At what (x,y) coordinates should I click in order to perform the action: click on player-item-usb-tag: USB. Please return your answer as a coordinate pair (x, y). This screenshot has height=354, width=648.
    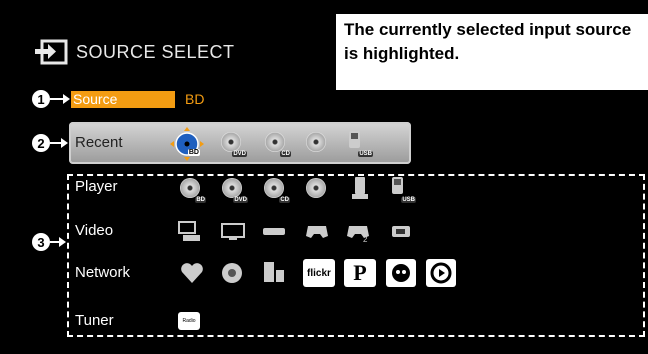
    Looking at the image, I should click on (408, 200).